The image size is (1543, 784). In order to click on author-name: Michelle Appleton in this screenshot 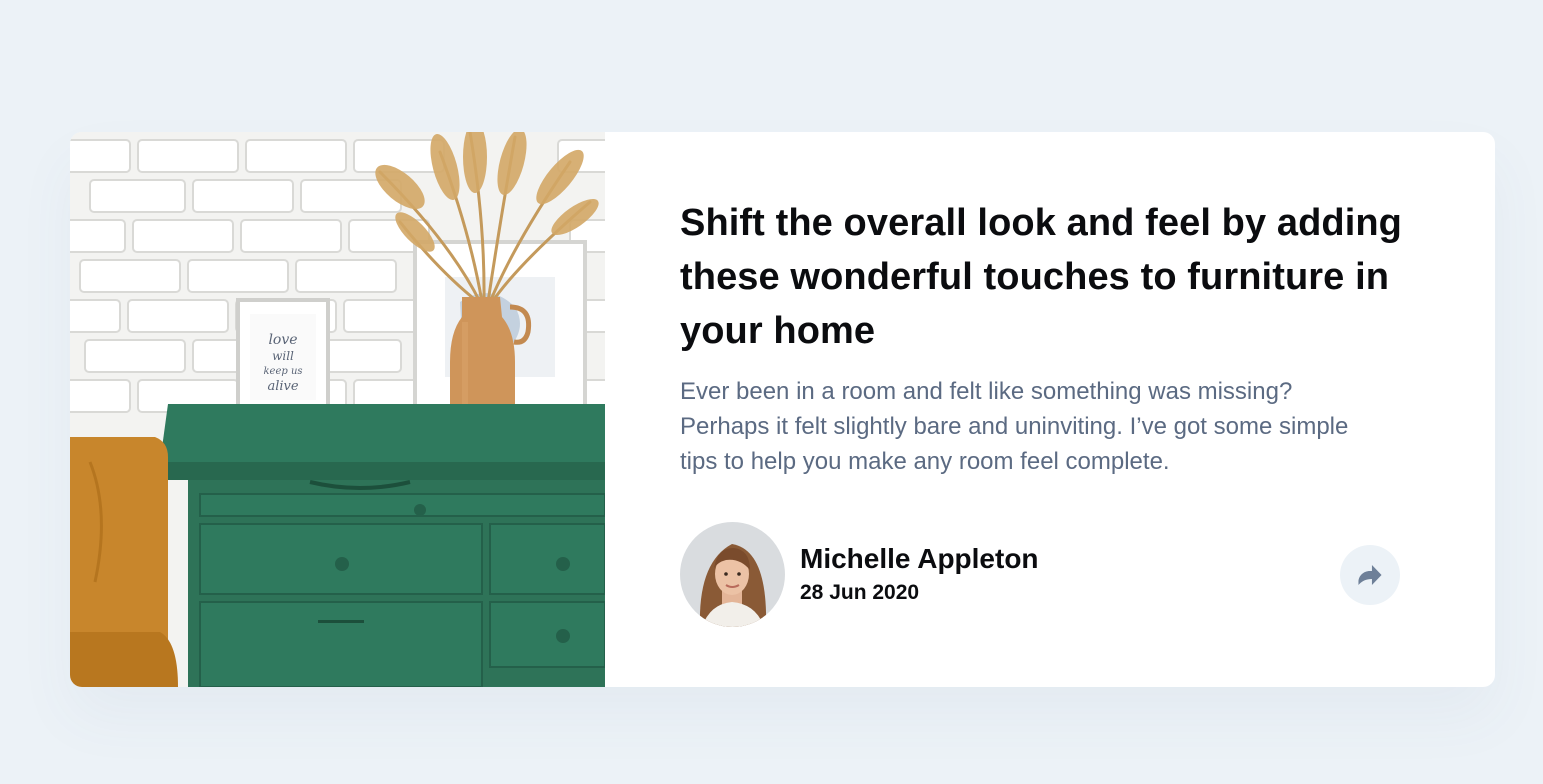, I will do `click(919, 558)`.